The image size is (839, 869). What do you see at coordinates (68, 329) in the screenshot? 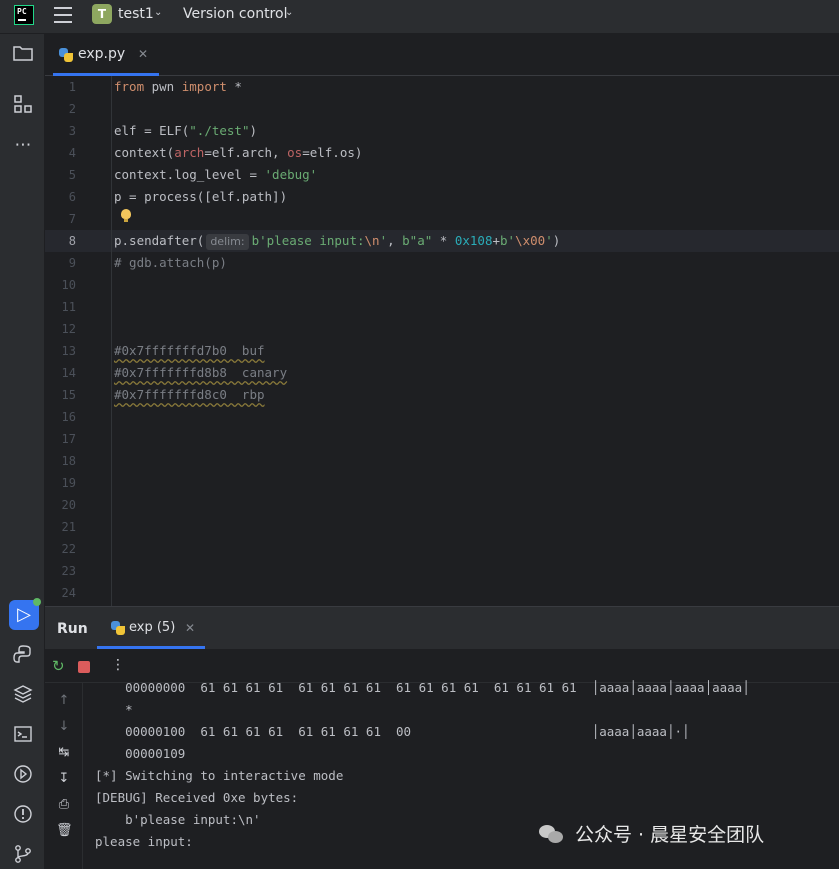
I see `line-number: 12` at bounding box center [68, 329].